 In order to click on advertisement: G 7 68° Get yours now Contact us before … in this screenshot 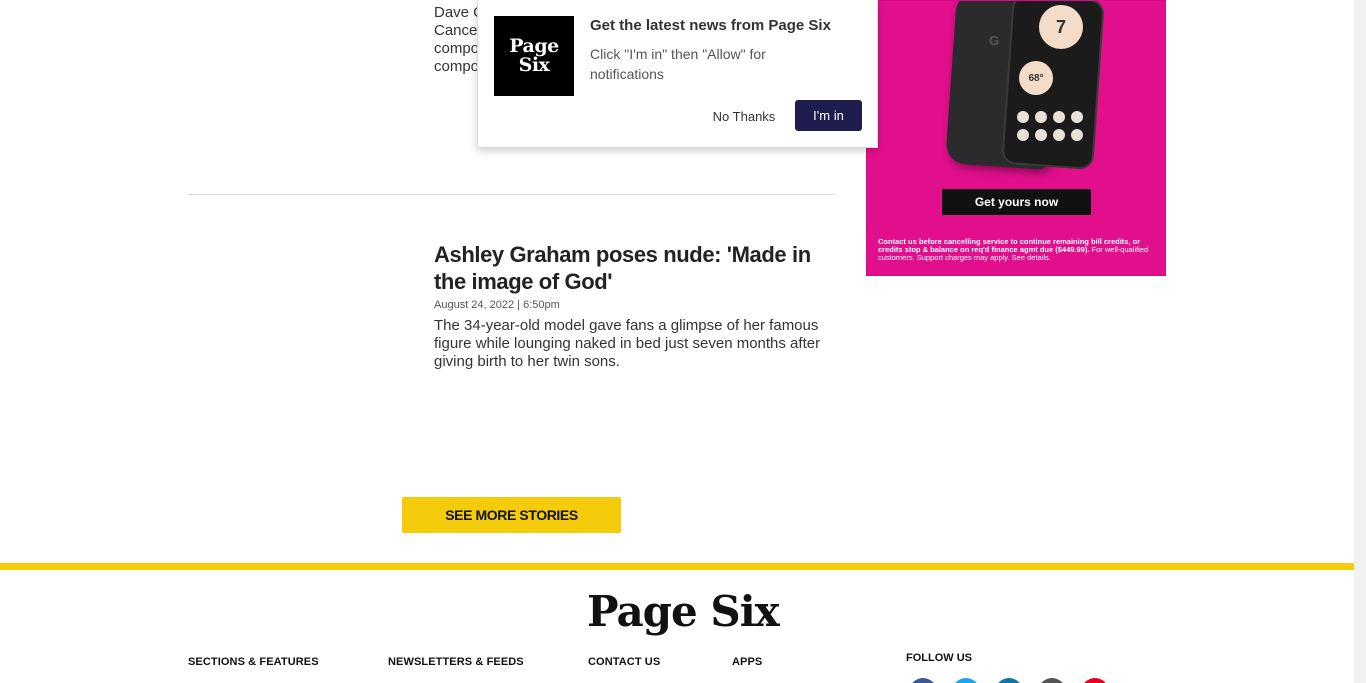, I will do `click(1016, 138)`.